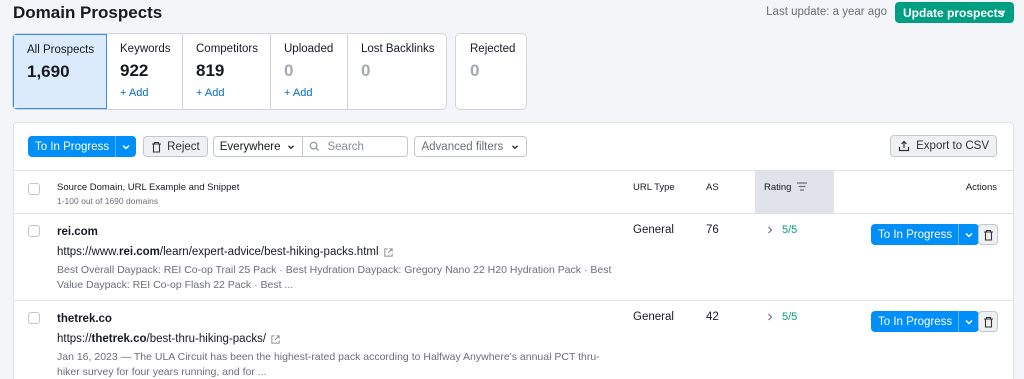 Image resolution: width=1024 pixels, height=379 pixels. I want to click on update-prospects-button: Update prospects, so click(954, 12).